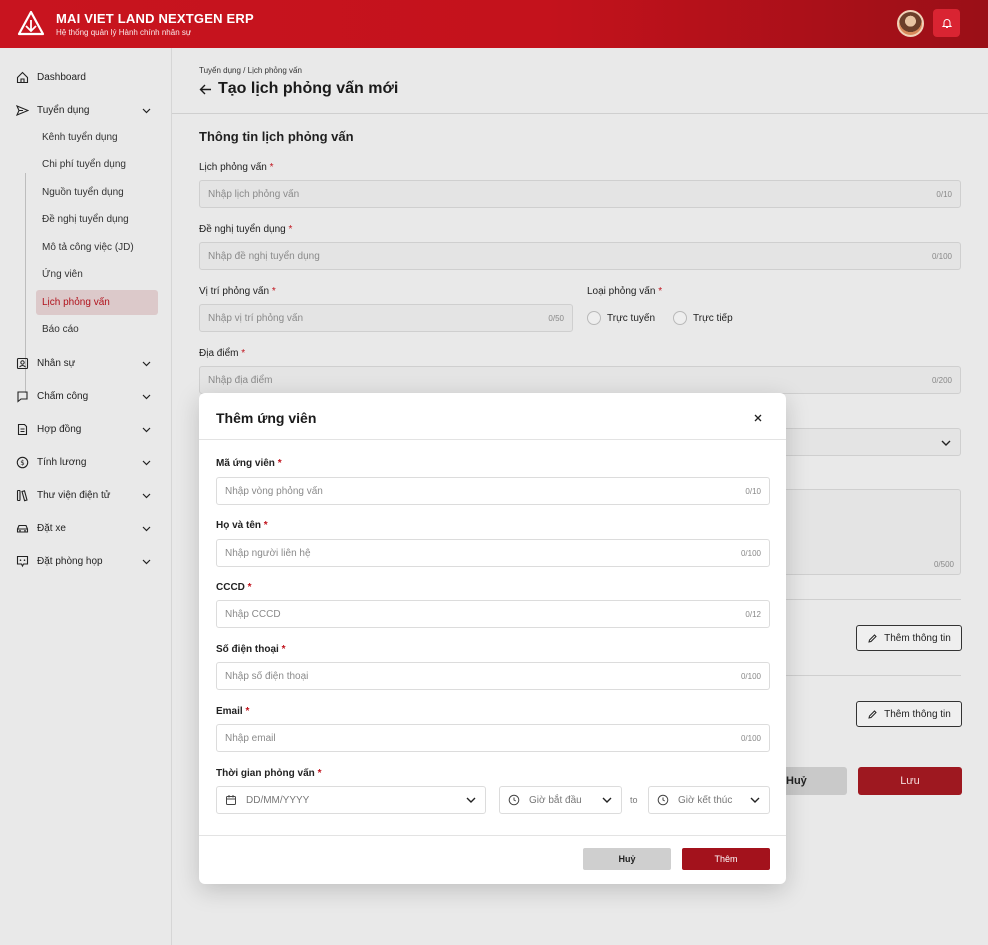 The image size is (988, 945). What do you see at coordinates (726, 859) in the screenshot?
I see `modal-add-button: Thêm` at bounding box center [726, 859].